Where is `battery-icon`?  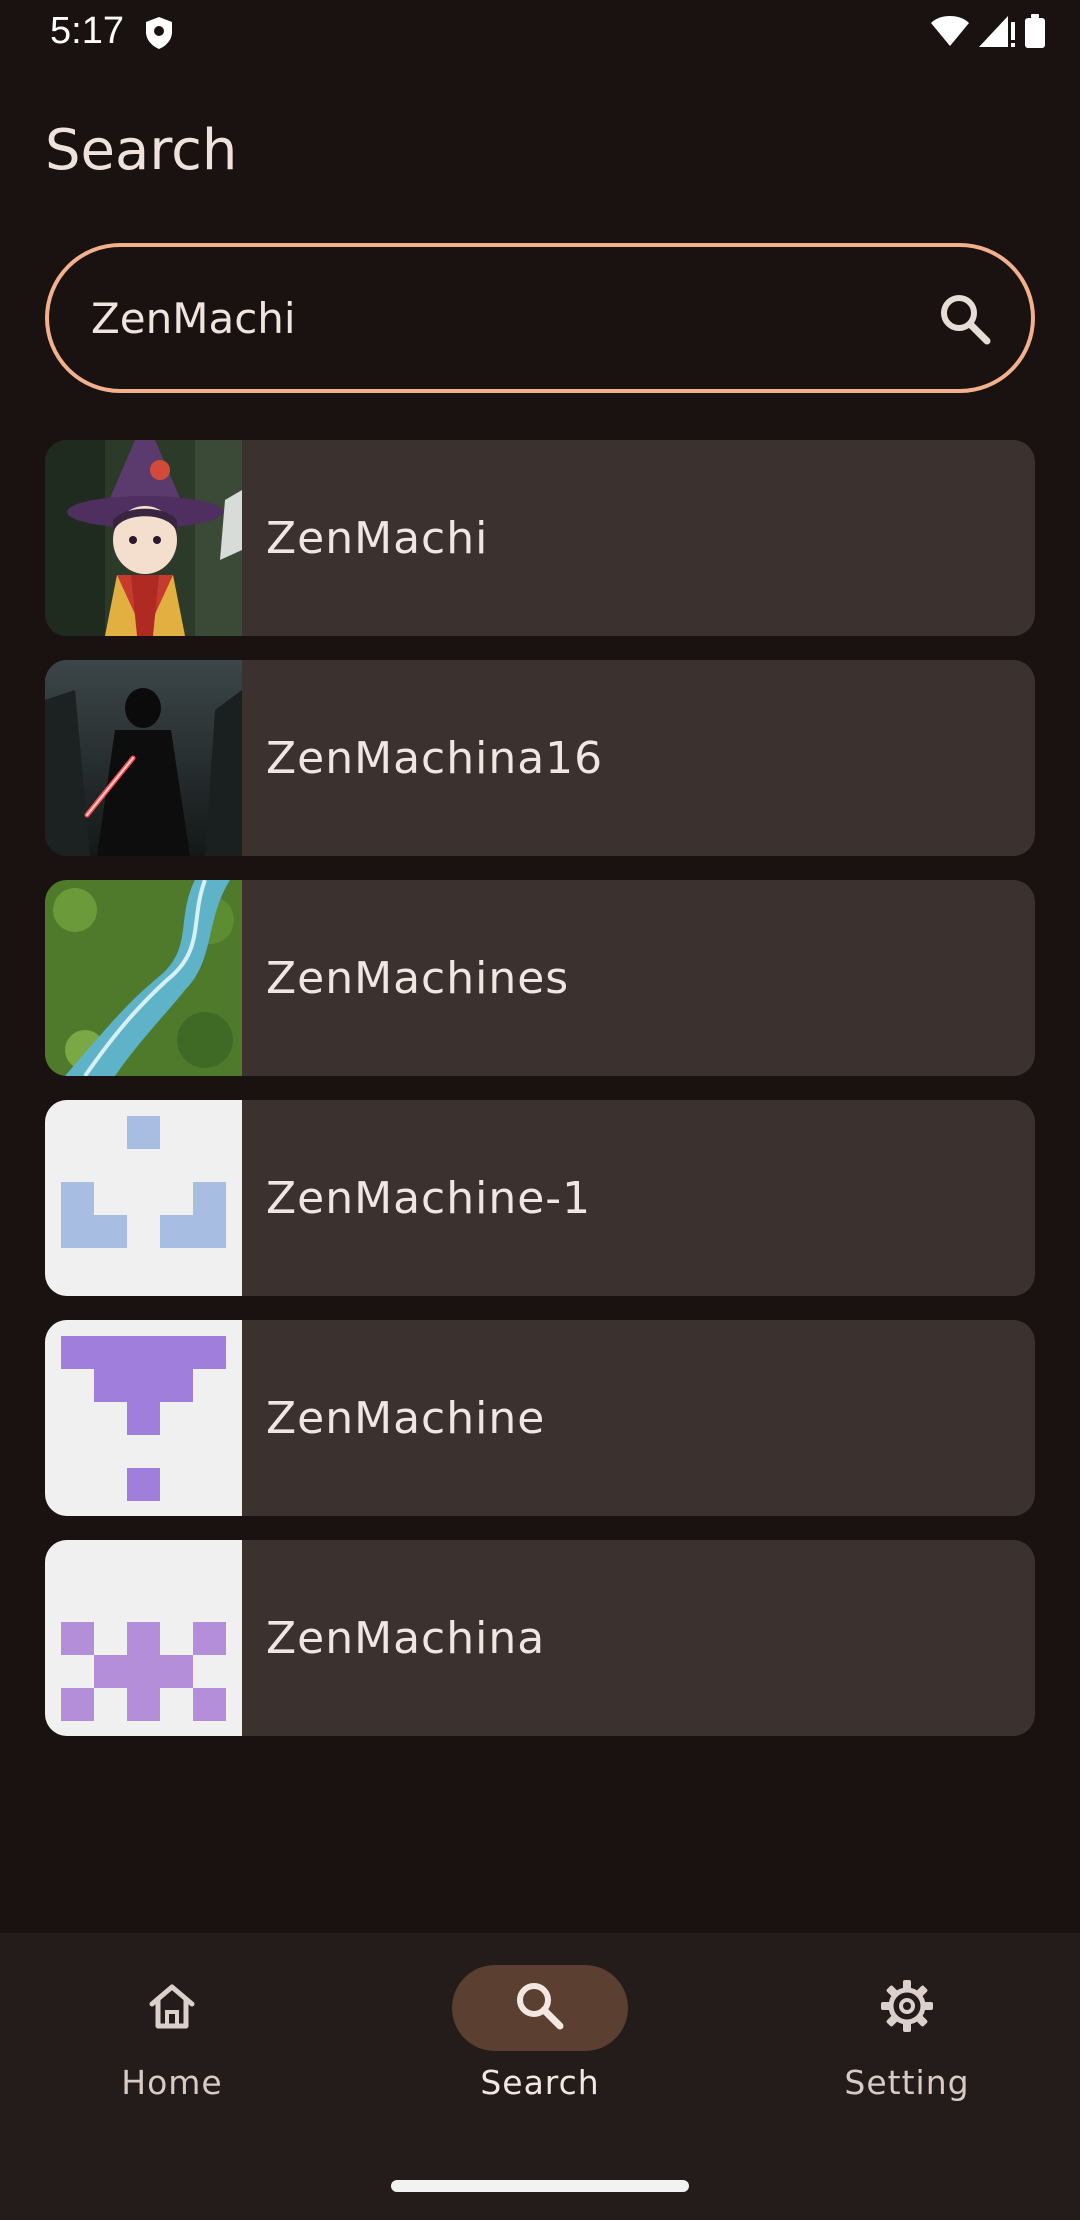
battery-icon is located at coordinates (1035, 33).